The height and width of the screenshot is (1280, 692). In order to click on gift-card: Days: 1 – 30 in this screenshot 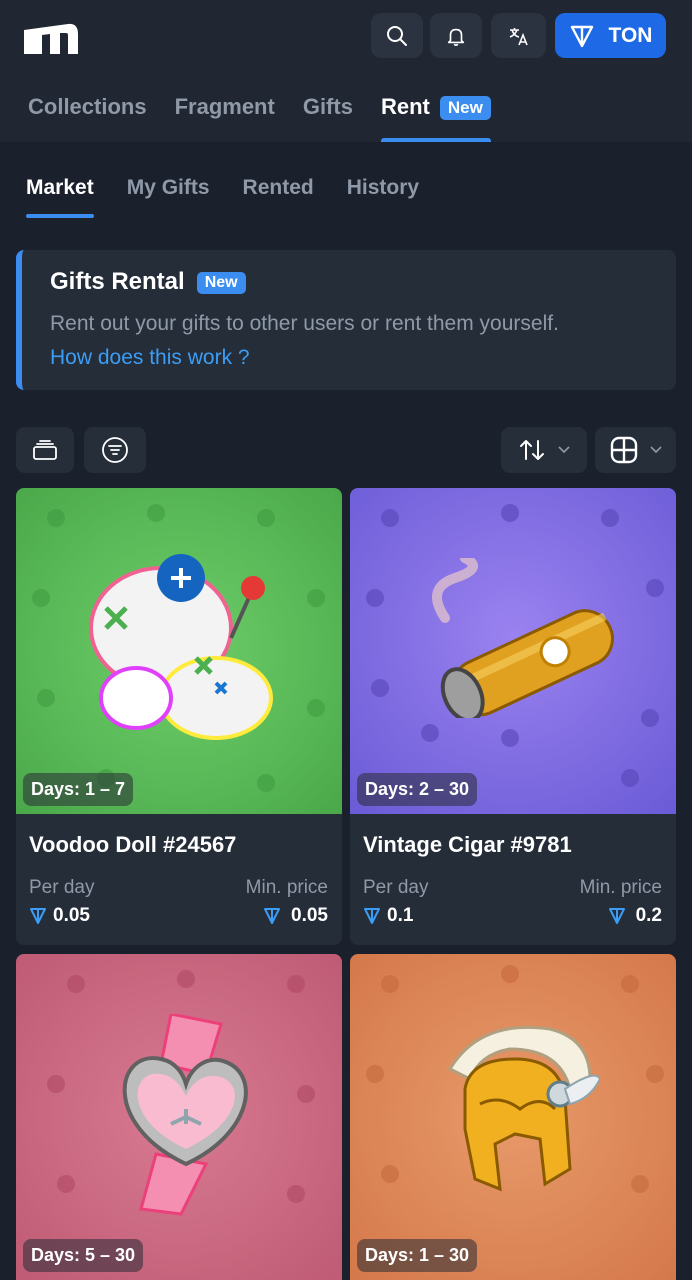, I will do `click(513, 1117)`.